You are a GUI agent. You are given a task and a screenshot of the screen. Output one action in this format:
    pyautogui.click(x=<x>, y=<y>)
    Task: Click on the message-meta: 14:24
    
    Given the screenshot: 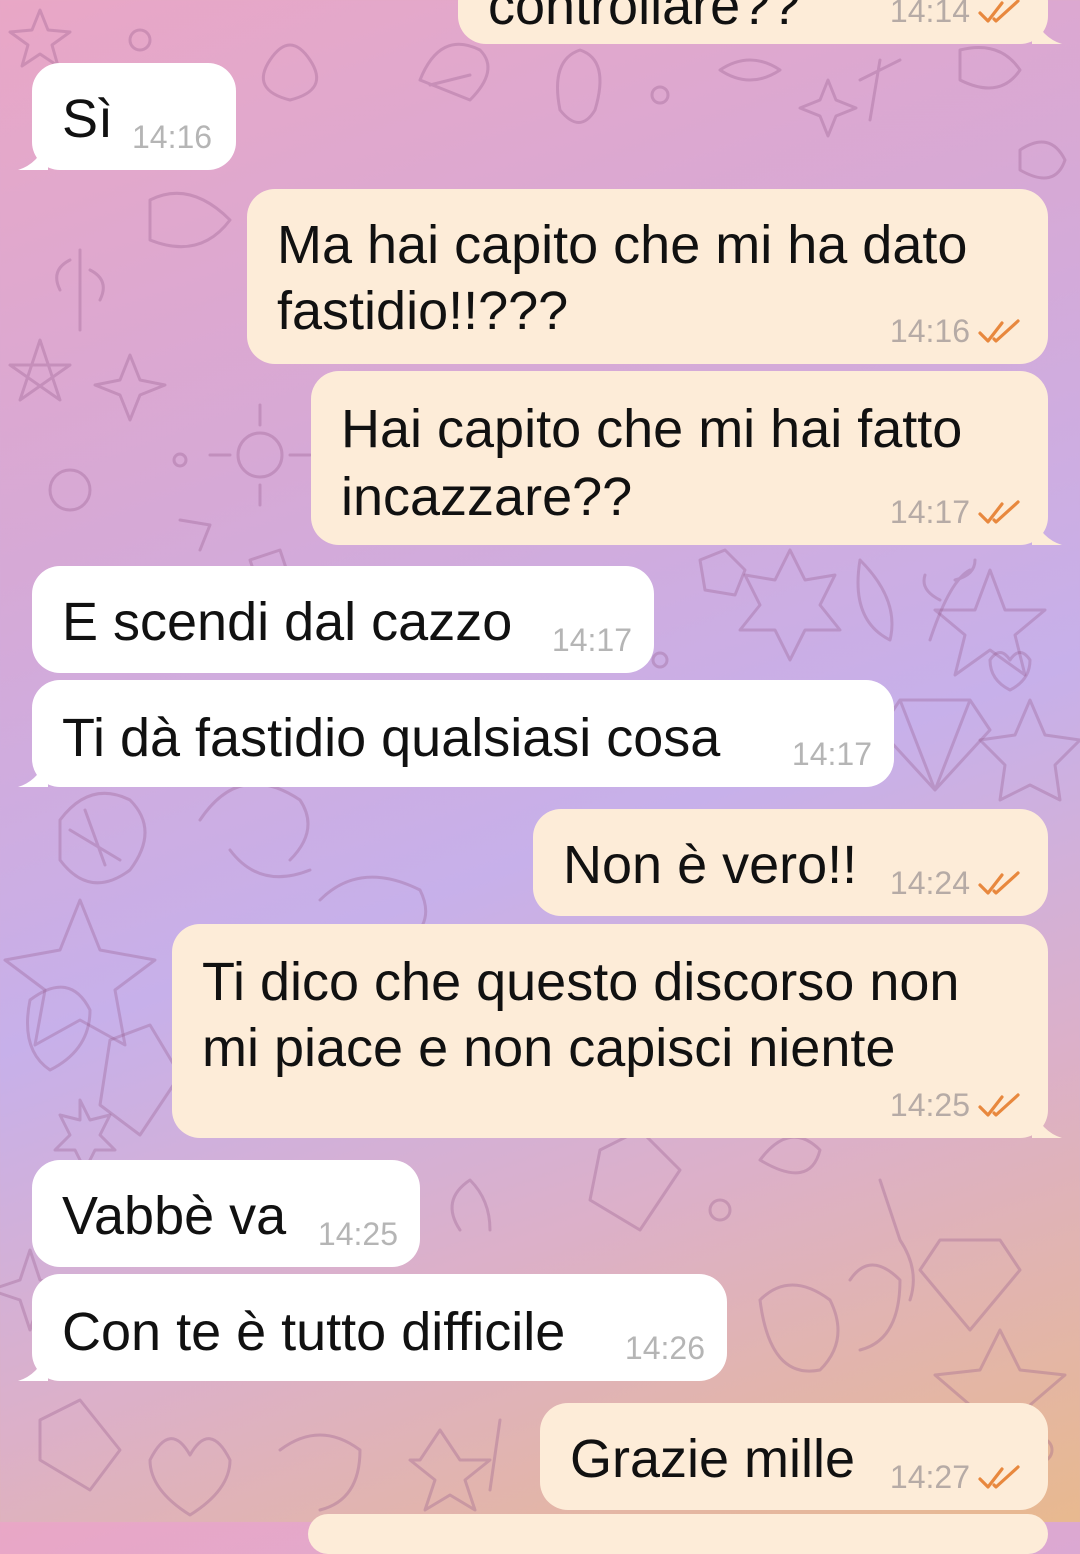 What is the action you would take?
    pyautogui.click(x=956, y=883)
    